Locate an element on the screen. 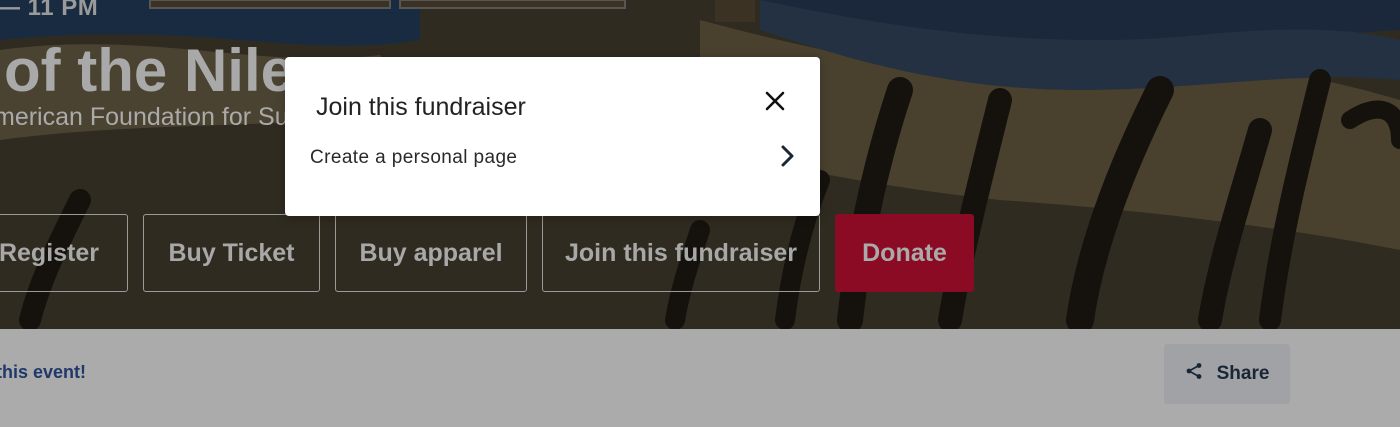 This screenshot has height=427, width=1400. share-button: Share is located at coordinates (1227, 374).